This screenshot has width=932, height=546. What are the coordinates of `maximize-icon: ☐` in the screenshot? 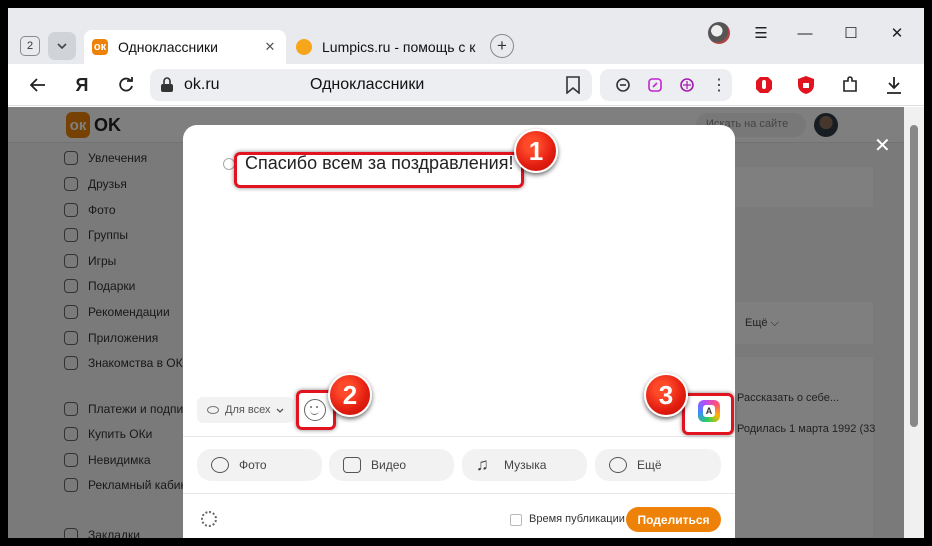 It's located at (851, 33).